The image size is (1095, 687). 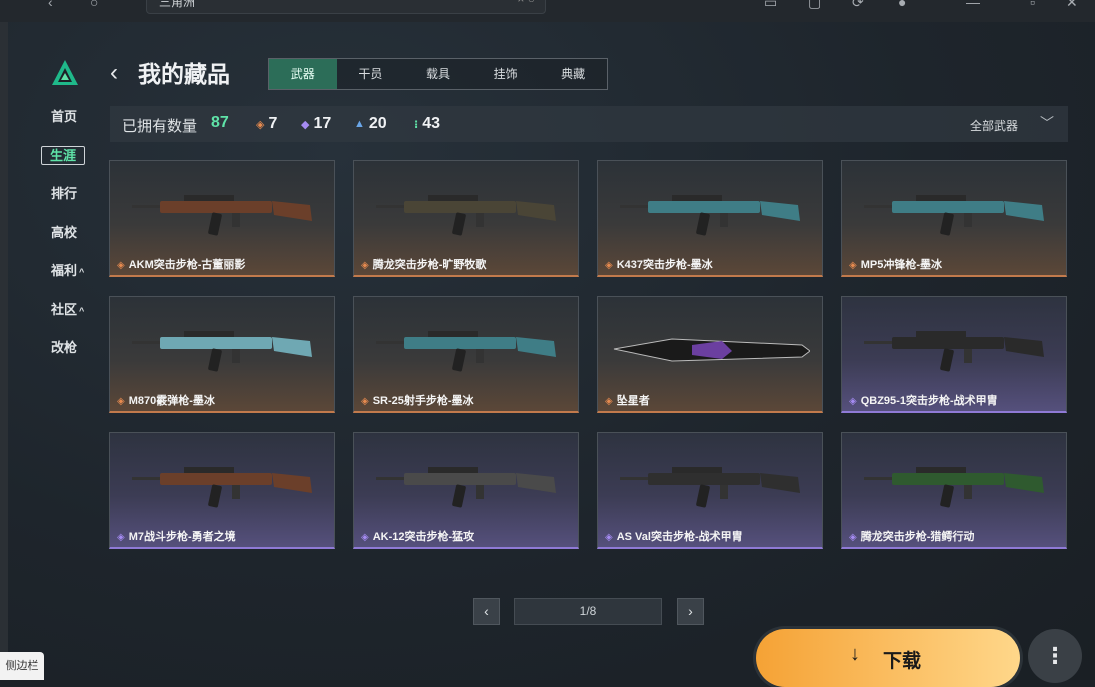 What do you see at coordinates (588, 611) in the screenshot?
I see `page-indicator: 1/8` at bounding box center [588, 611].